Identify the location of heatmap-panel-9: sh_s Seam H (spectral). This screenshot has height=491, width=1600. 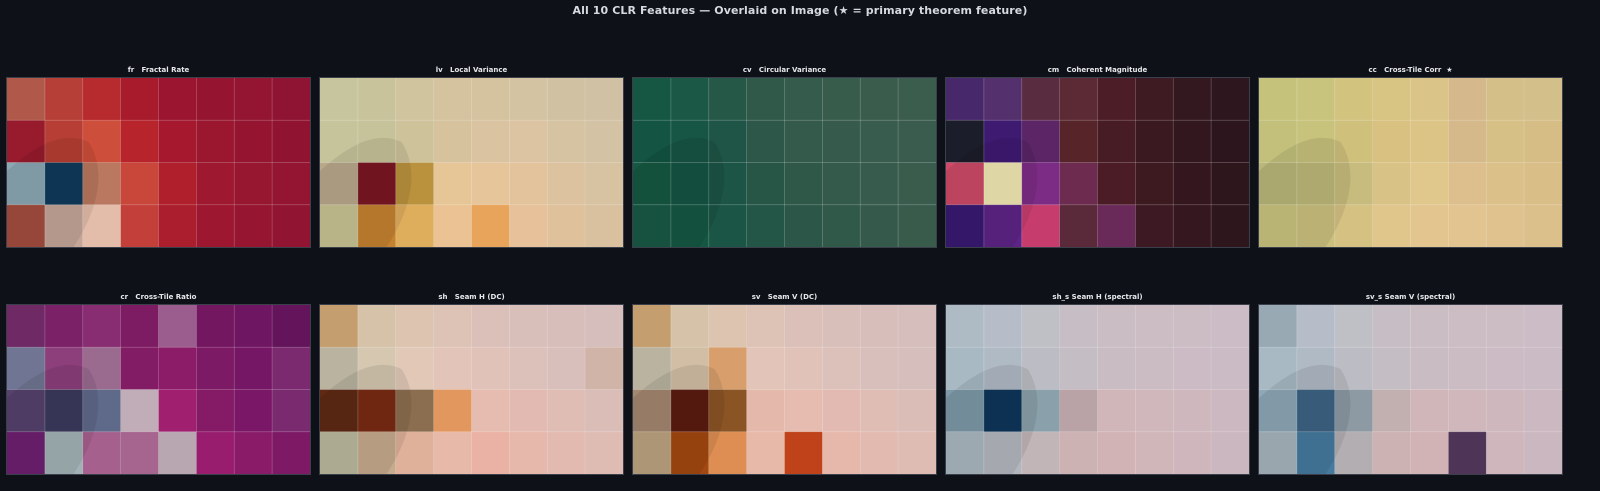
(1097, 384).